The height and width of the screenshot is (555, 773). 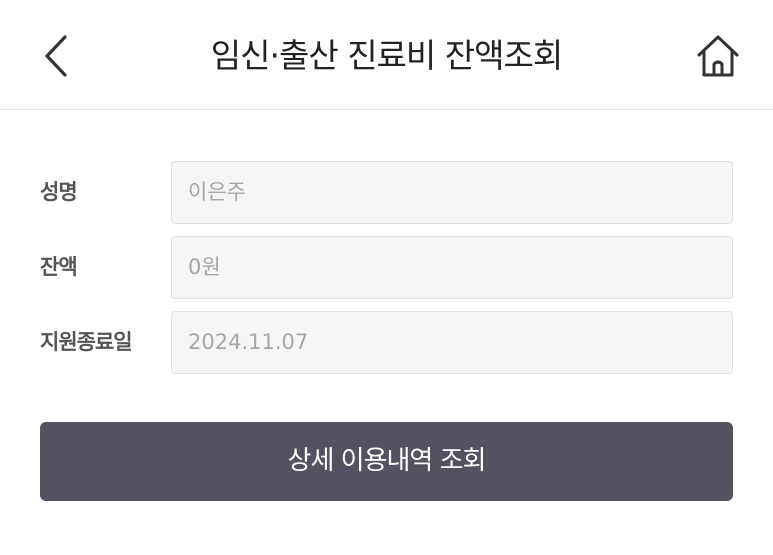 I want to click on balance-row: 잔액 0원, so click(x=386, y=267).